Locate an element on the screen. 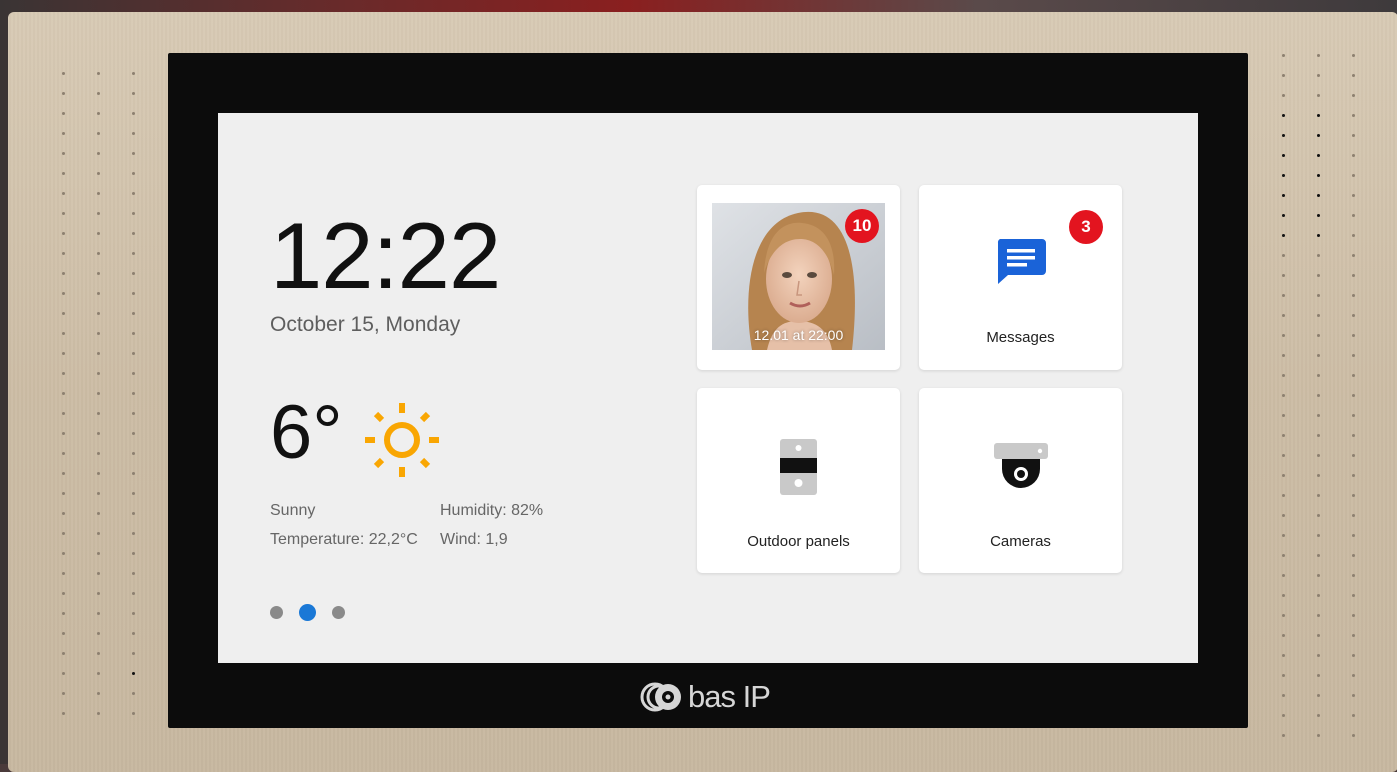 The height and width of the screenshot is (772, 1397). tile-outdoor-panels: Outdoor panels is located at coordinates (798, 480).